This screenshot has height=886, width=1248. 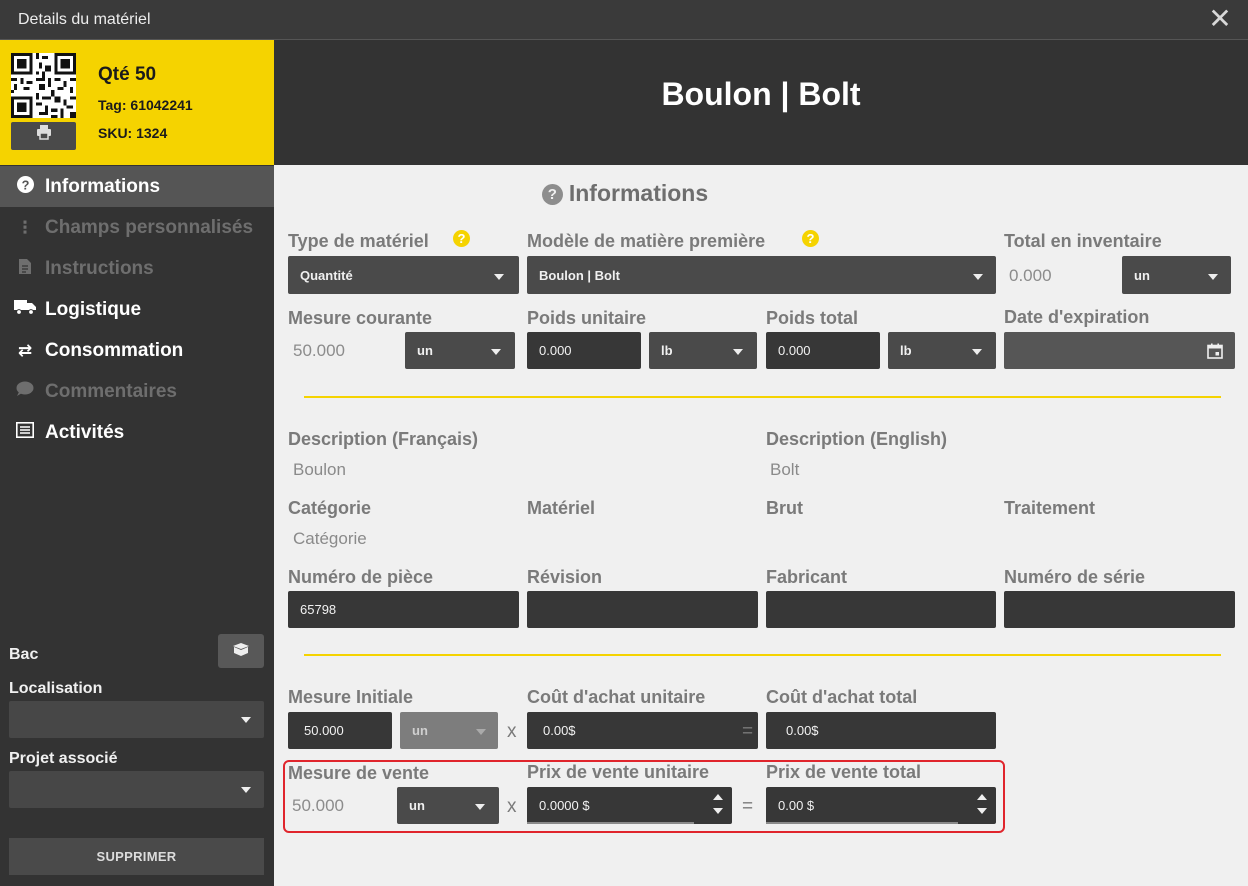 What do you see at coordinates (460, 350) in the screenshot?
I see `mesure-unit-select: un` at bounding box center [460, 350].